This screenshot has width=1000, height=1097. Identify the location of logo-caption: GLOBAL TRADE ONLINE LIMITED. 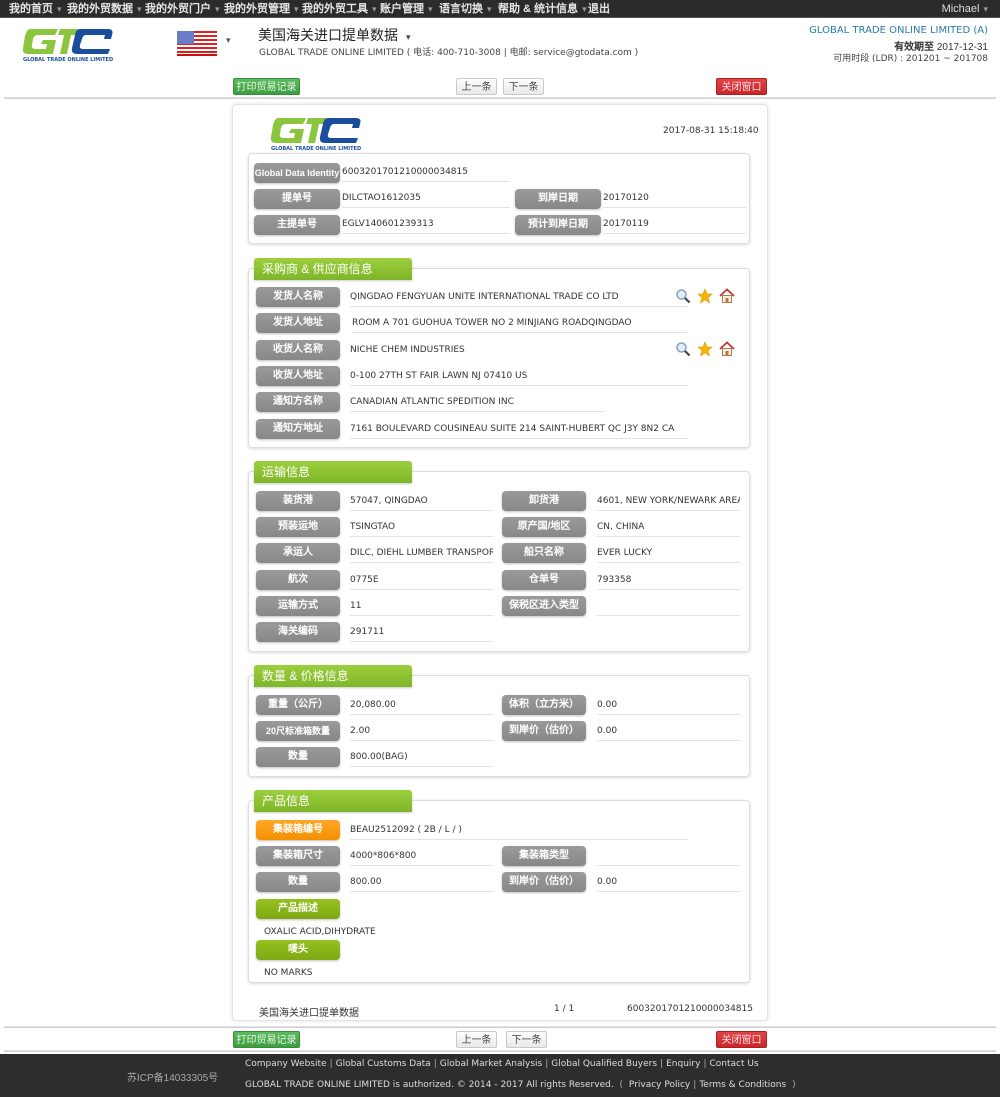
(316, 149).